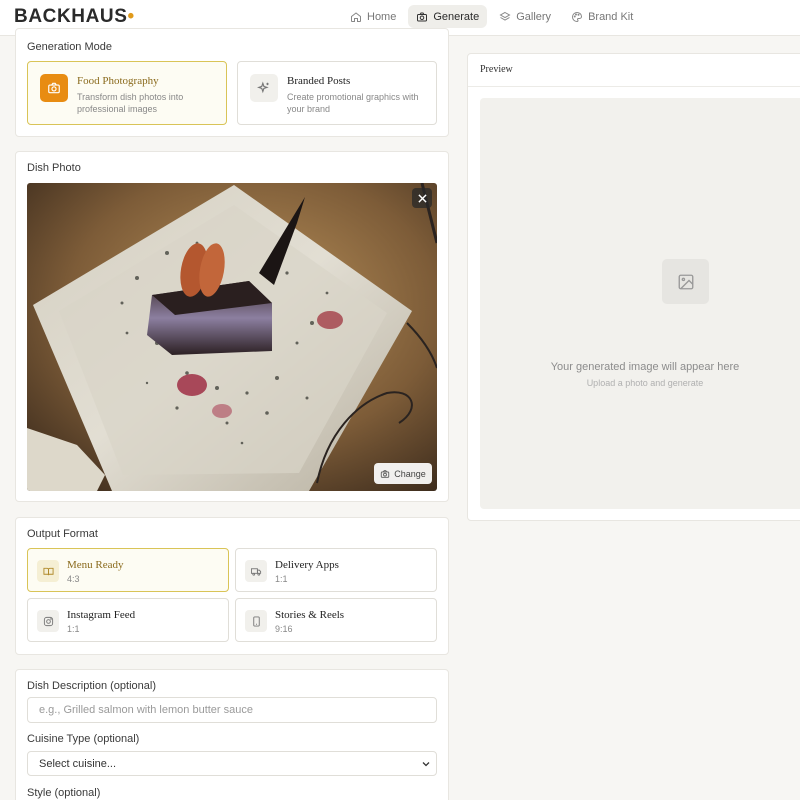 The height and width of the screenshot is (800, 800). What do you see at coordinates (101, 615) in the screenshot?
I see `format-instagram-title: Instagram Feed` at bounding box center [101, 615].